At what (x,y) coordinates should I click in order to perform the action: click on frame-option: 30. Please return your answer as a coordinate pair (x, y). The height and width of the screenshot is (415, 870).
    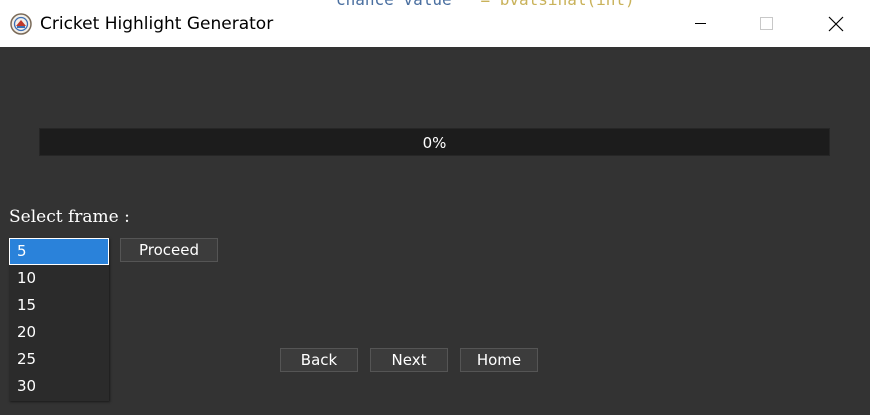
    Looking at the image, I should click on (59, 386).